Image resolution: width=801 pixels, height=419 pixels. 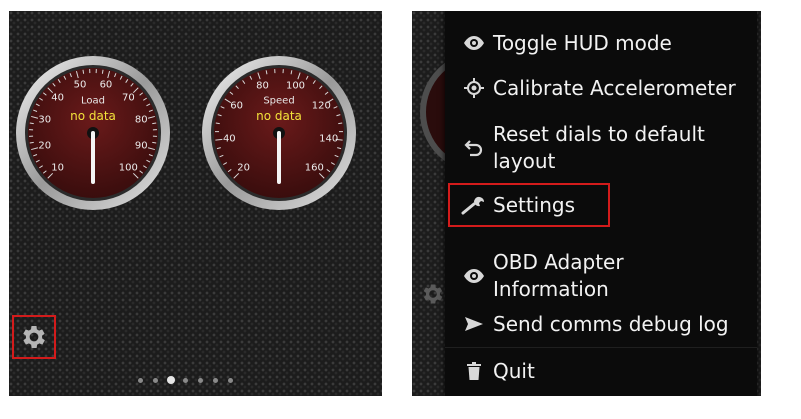 I want to click on menu-item-send-debug-log: Send comms debug log, so click(x=601, y=324).